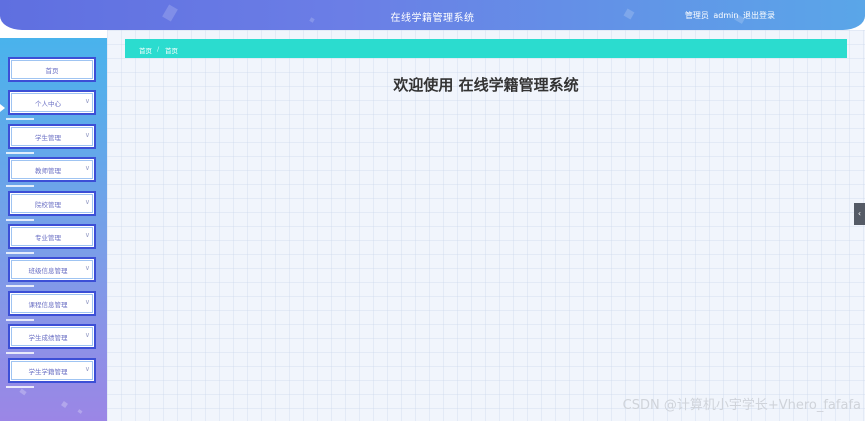 The height and width of the screenshot is (421, 865). I want to click on csdn-watermark: CSDN @计算机小宇学长+Vhero_fafafa, so click(741, 405).